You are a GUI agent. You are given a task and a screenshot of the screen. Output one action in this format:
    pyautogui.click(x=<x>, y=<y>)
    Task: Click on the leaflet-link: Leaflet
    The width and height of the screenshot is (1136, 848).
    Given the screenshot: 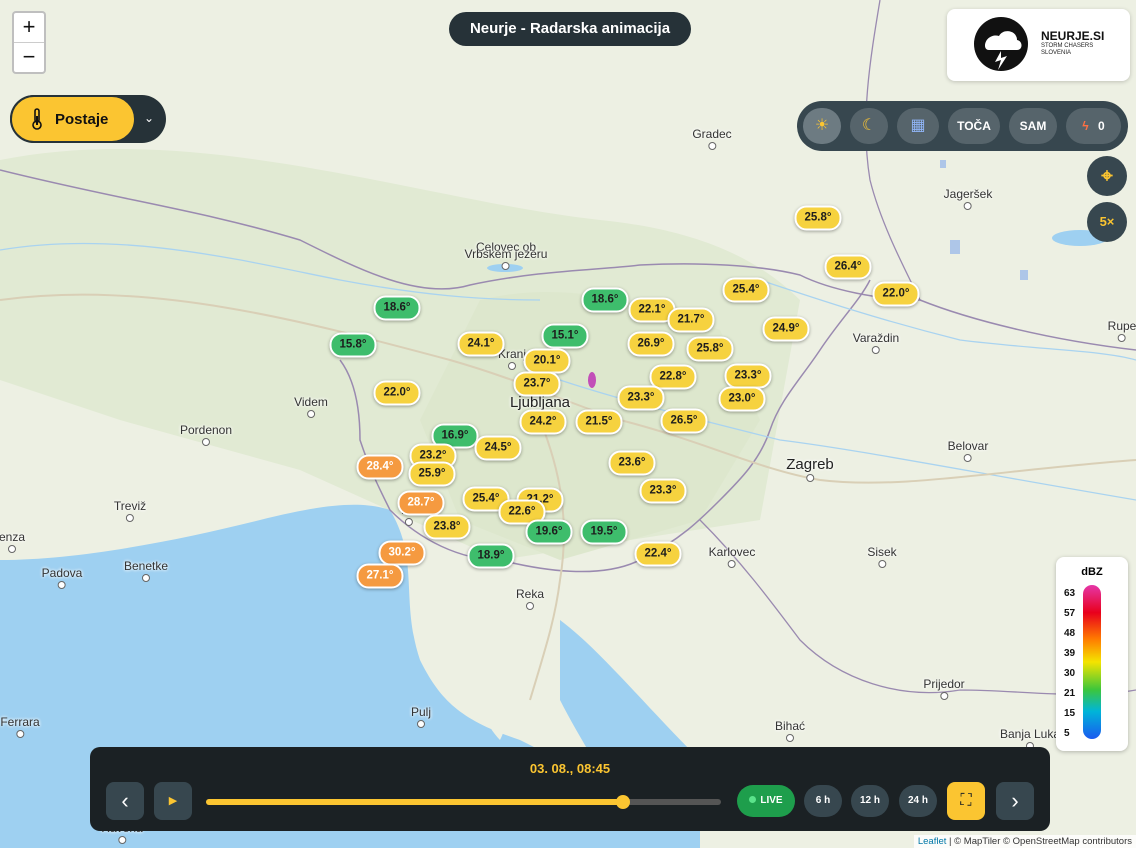 What is the action you would take?
    pyautogui.click(x=932, y=841)
    